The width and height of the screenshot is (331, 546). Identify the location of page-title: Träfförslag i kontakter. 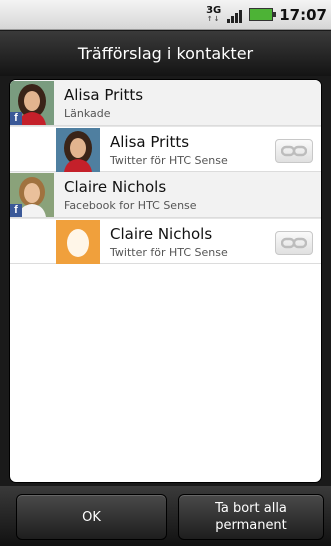
(165, 53).